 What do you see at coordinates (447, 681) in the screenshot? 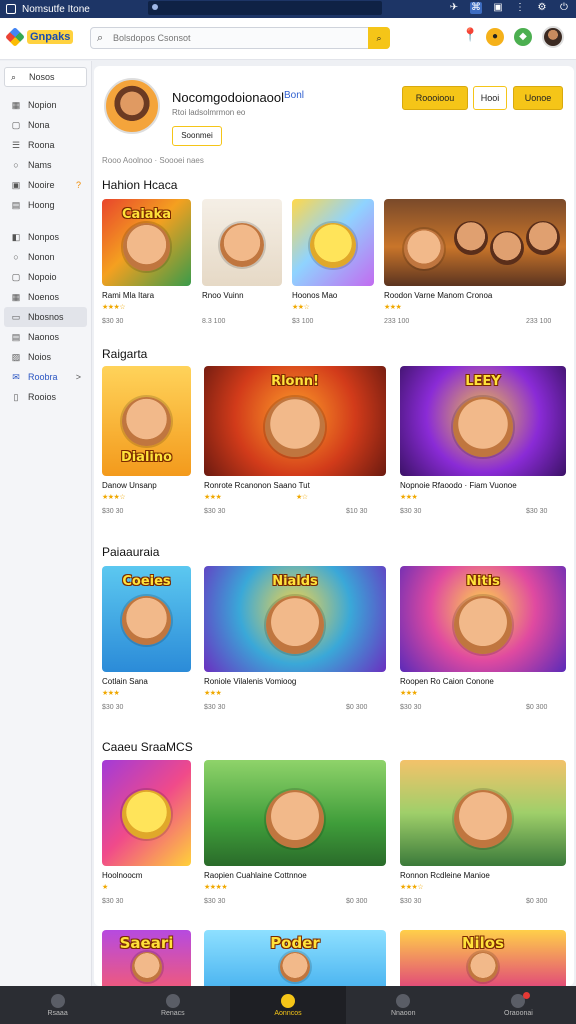
I see `game-title: Roopen Ro Caion Conone` at bounding box center [447, 681].